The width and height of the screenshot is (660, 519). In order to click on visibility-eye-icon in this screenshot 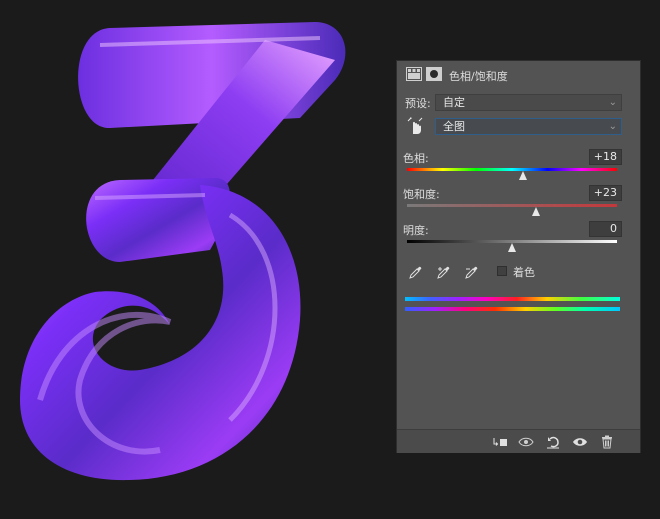, I will do `click(580, 441)`.